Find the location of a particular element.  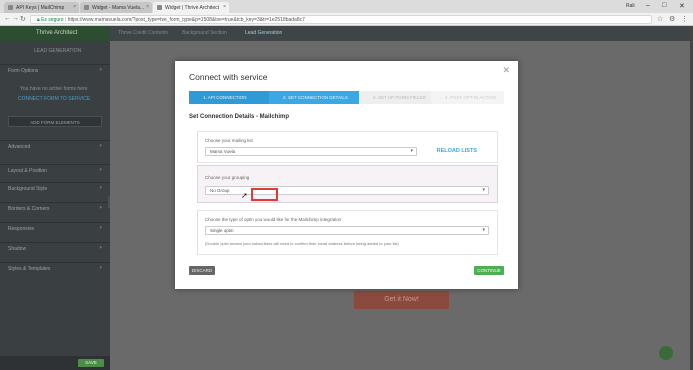

menu-icon: ⋮ is located at coordinates (684, 19).